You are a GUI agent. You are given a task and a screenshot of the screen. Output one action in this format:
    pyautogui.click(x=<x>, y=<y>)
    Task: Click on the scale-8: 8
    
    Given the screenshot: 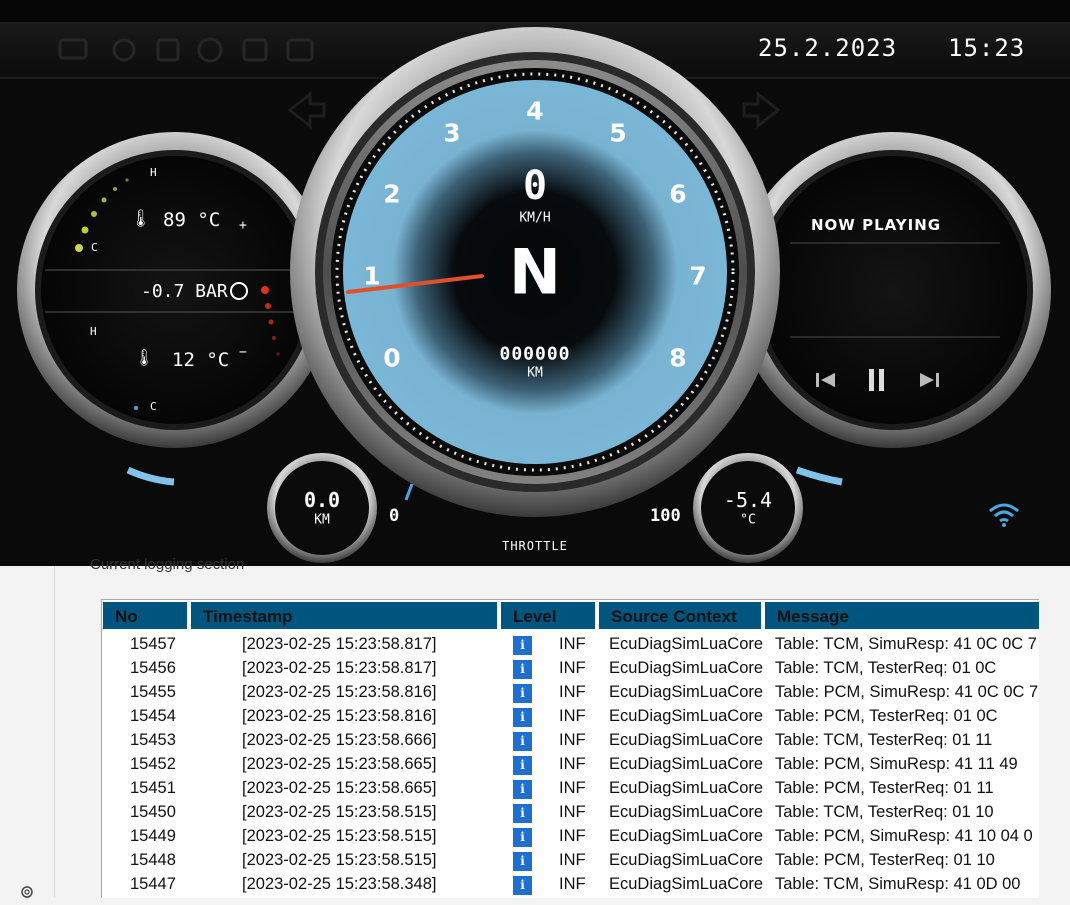 What is the action you would take?
    pyautogui.click(x=678, y=358)
    